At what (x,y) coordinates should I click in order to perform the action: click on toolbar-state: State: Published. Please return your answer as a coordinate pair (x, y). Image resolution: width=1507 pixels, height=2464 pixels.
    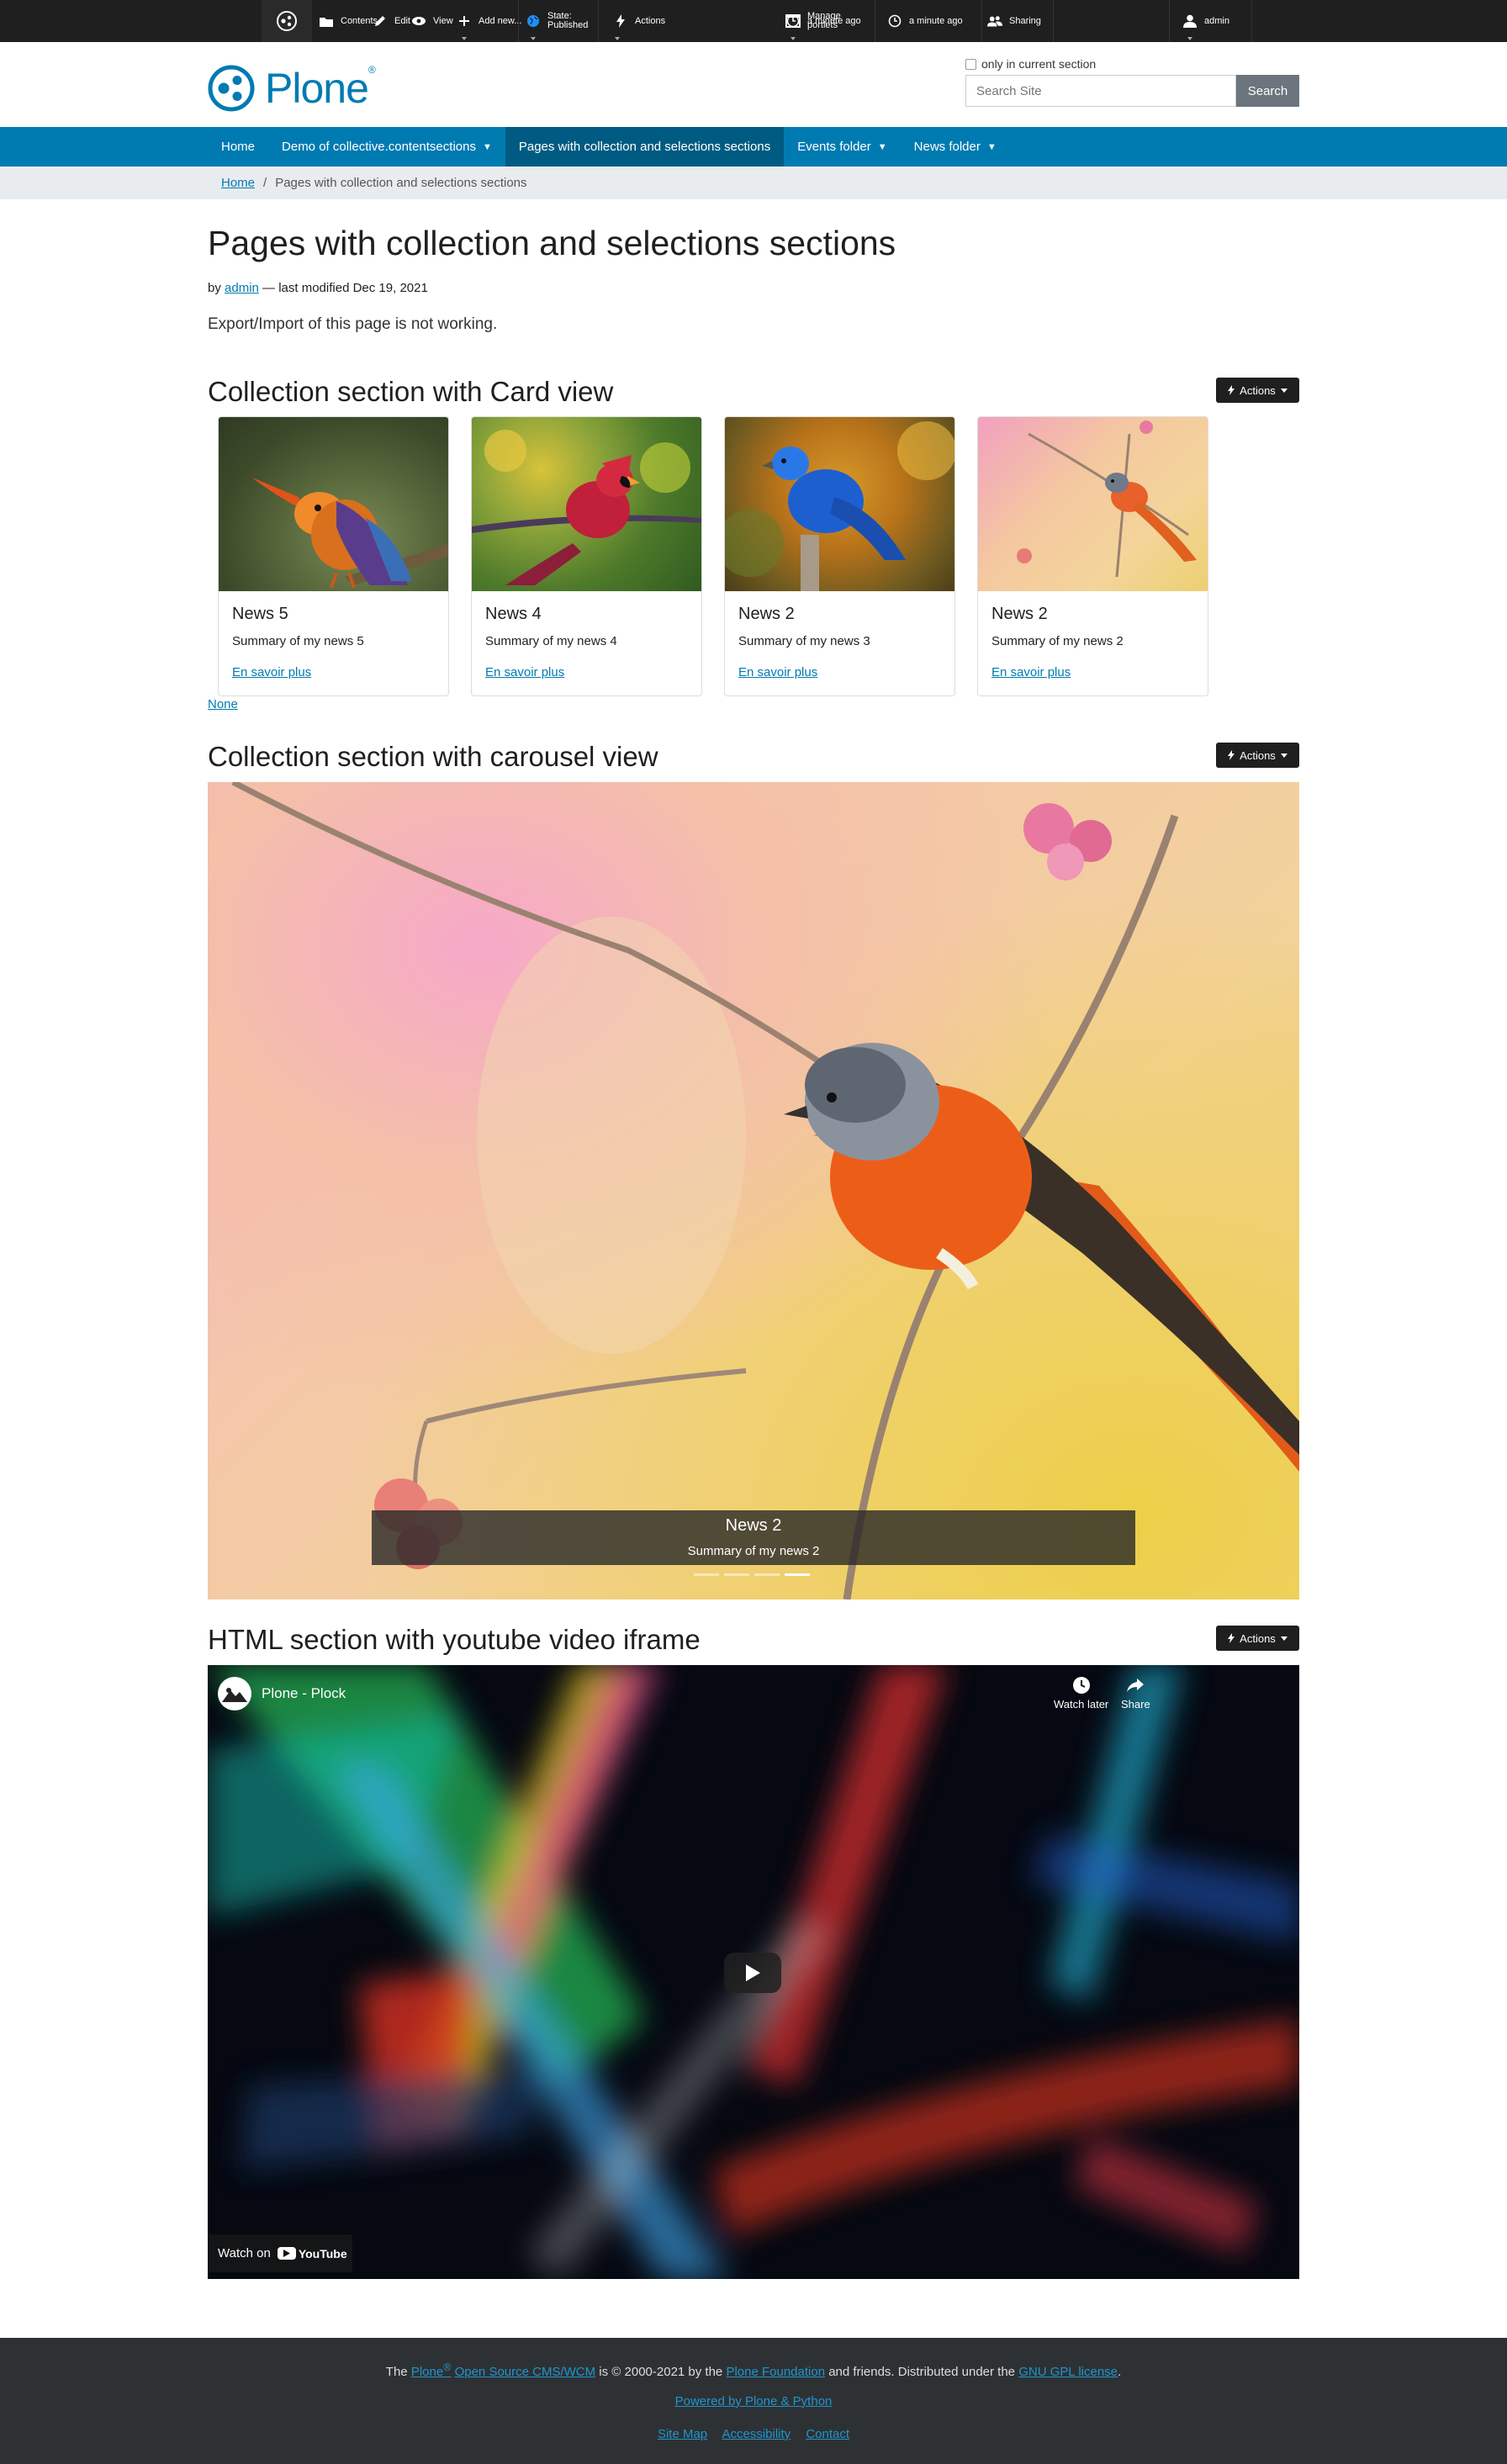
    Looking at the image, I should click on (557, 21).